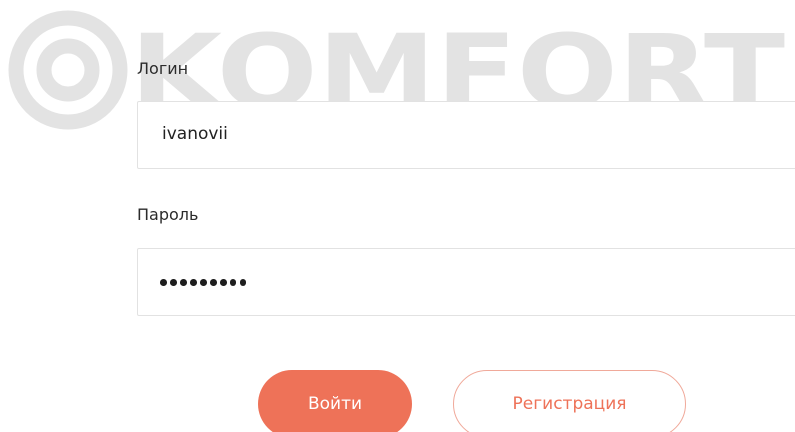  I want to click on watermark-ring, so click(68, 70).